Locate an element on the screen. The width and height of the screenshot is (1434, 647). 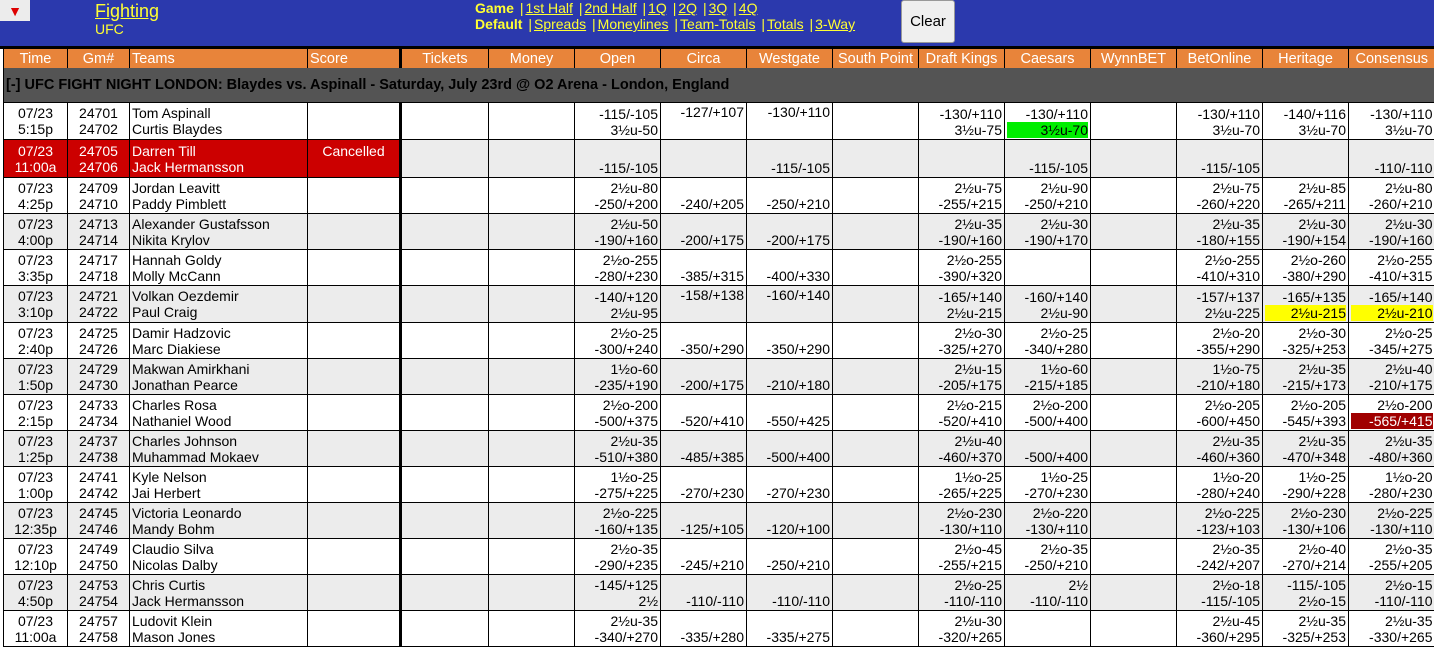
odds-cell-consensus: 2½u-35-480/+360 is located at coordinates (1391, 449).